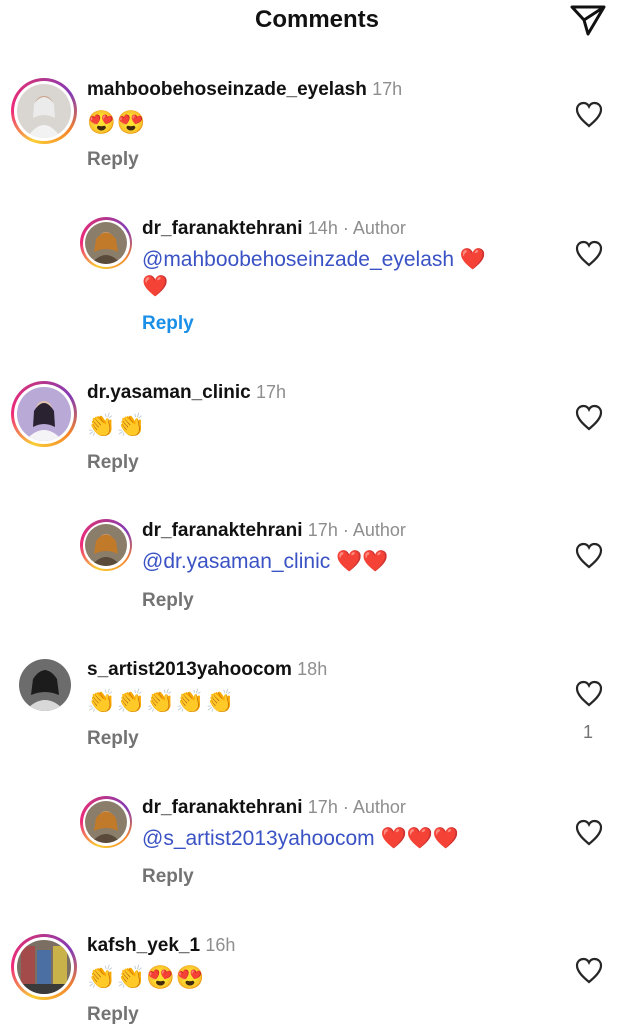  I want to click on page-title: Comments, so click(317, 19).